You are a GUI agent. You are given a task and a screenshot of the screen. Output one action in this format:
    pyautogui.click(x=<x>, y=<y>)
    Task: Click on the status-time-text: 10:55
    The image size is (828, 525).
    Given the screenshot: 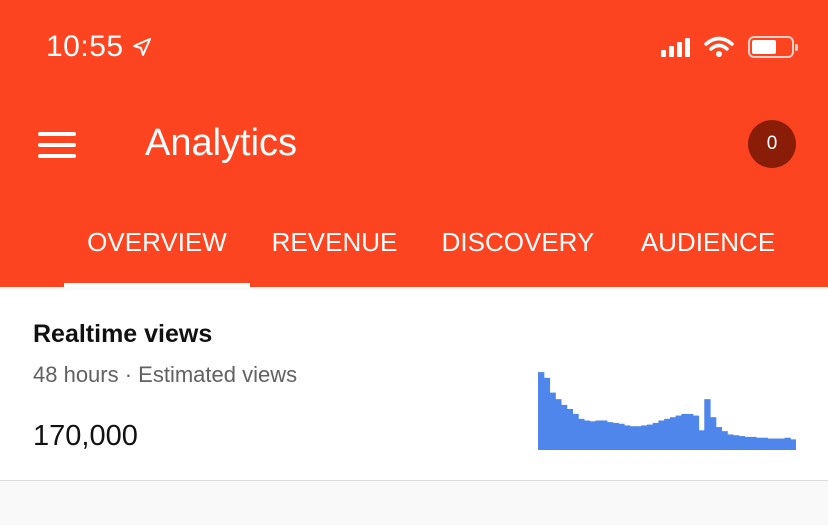 What is the action you would take?
    pyautogui.click(x=85, y=46)
    